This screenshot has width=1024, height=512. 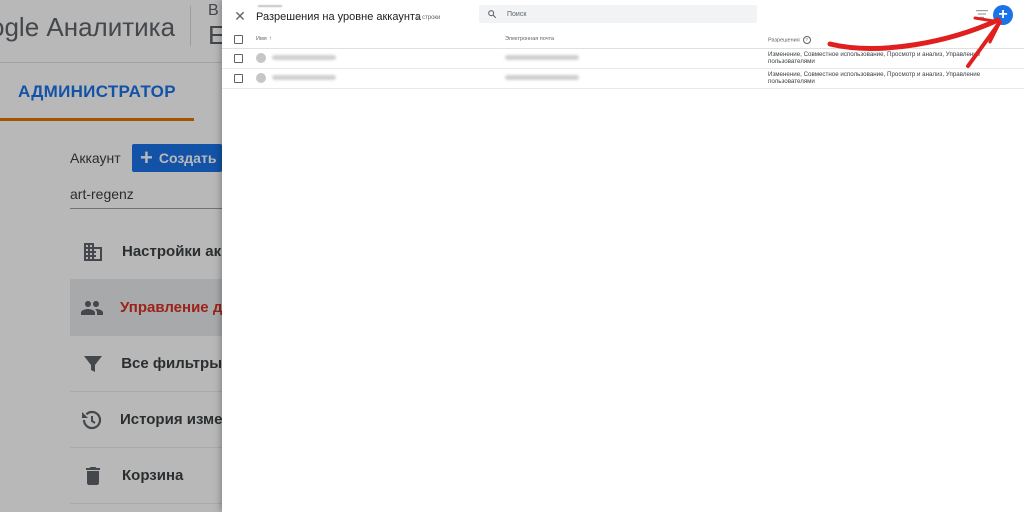 I want to click on column-header-name: Имя ↑, so click(x=264, y=39).